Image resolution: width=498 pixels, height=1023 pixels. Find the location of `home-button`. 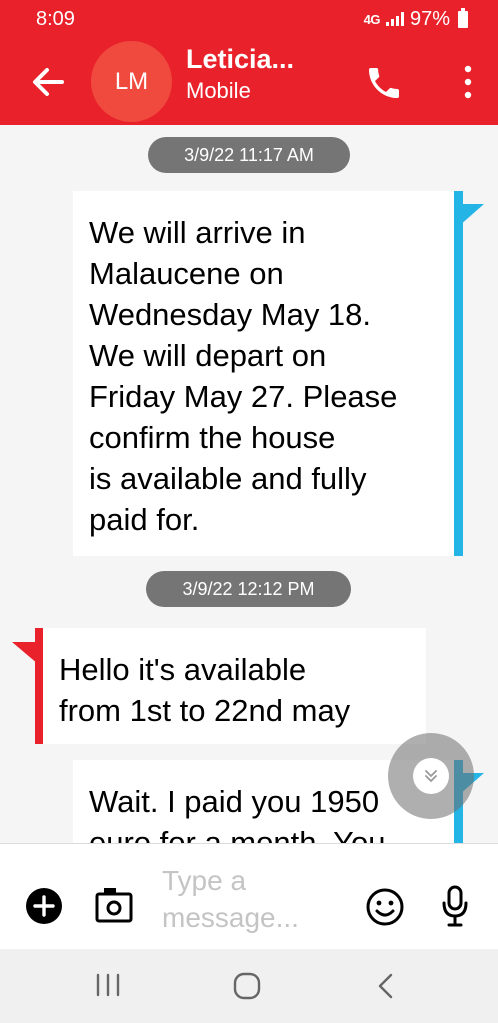

home-button is located at coordinates (247, 986).